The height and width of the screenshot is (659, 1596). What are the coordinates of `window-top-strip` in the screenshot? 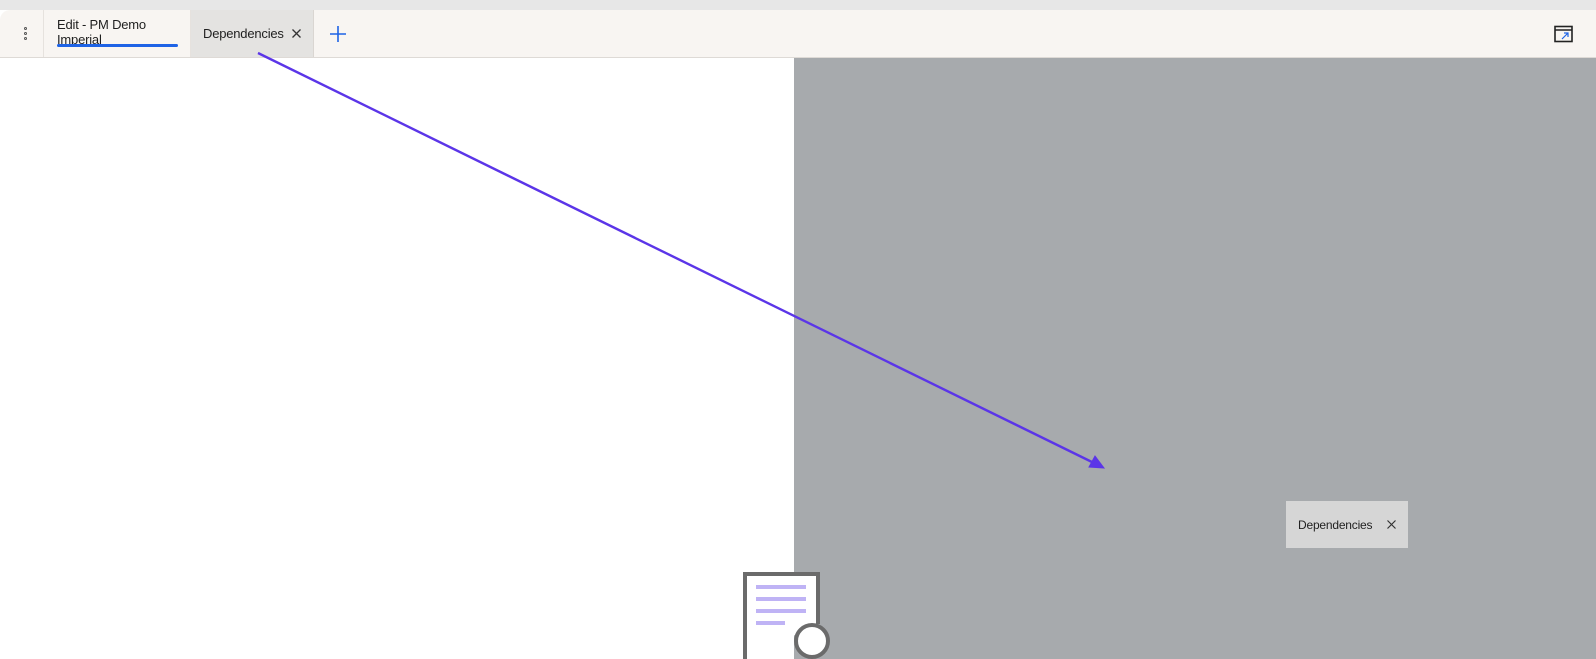 It's located at (798, 5).